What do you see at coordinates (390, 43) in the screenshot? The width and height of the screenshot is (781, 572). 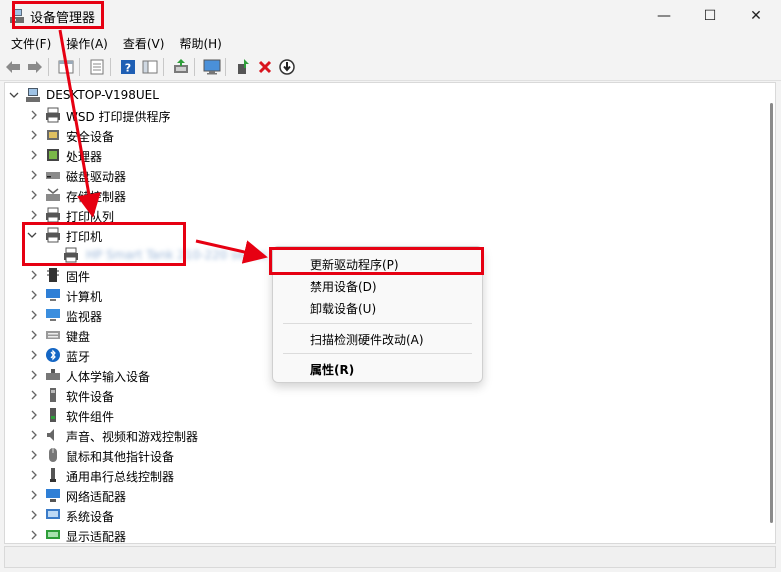 I see `menu-bar: 文件(F) 操作(A) 查看(V) 帮助(H)` at bounding box center [390, 43].